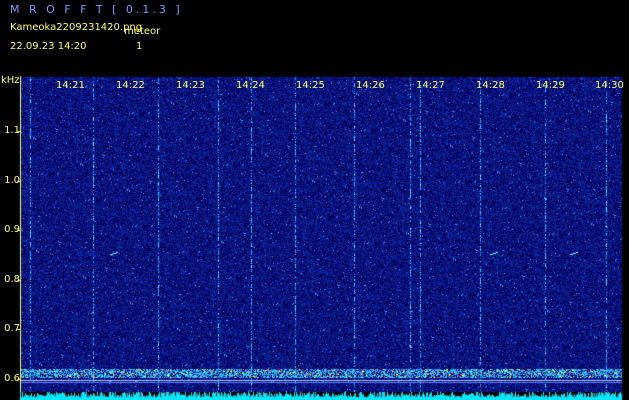 The height and width of the screenshot is (400, 629). I want to click on app-title: M R O F F T [ 0.1.3 ], so click(96, 9).